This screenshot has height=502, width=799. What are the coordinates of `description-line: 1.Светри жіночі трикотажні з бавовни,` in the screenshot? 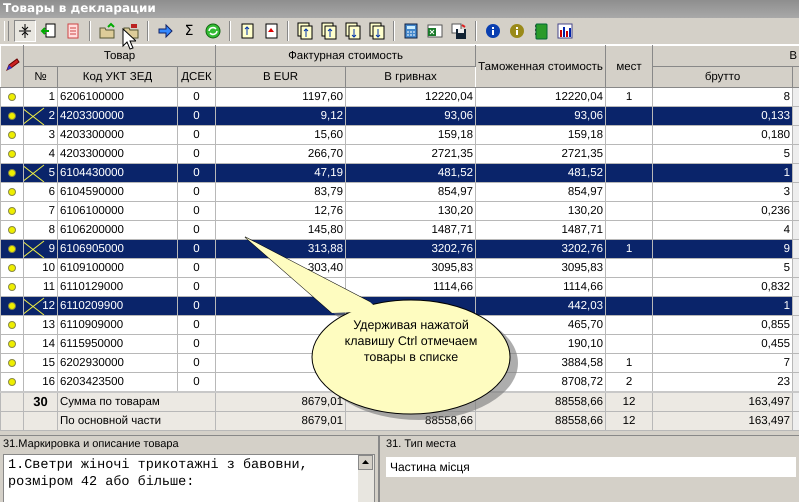 It's located at (158, 465).